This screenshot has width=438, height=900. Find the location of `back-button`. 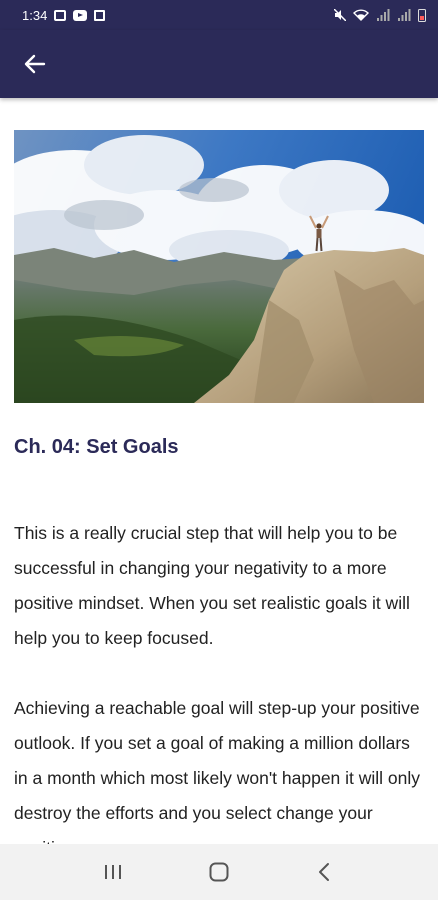

back-button is located at coordinates (35, 64).